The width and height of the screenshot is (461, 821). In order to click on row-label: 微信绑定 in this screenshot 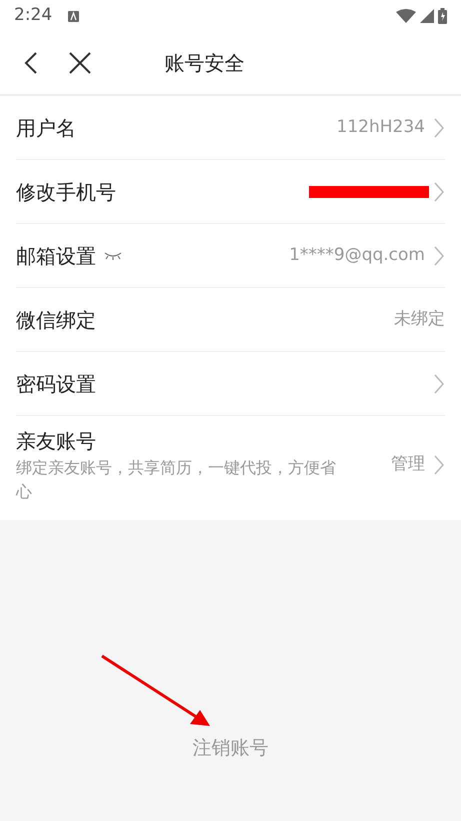, I will do `click(56, 320)`.